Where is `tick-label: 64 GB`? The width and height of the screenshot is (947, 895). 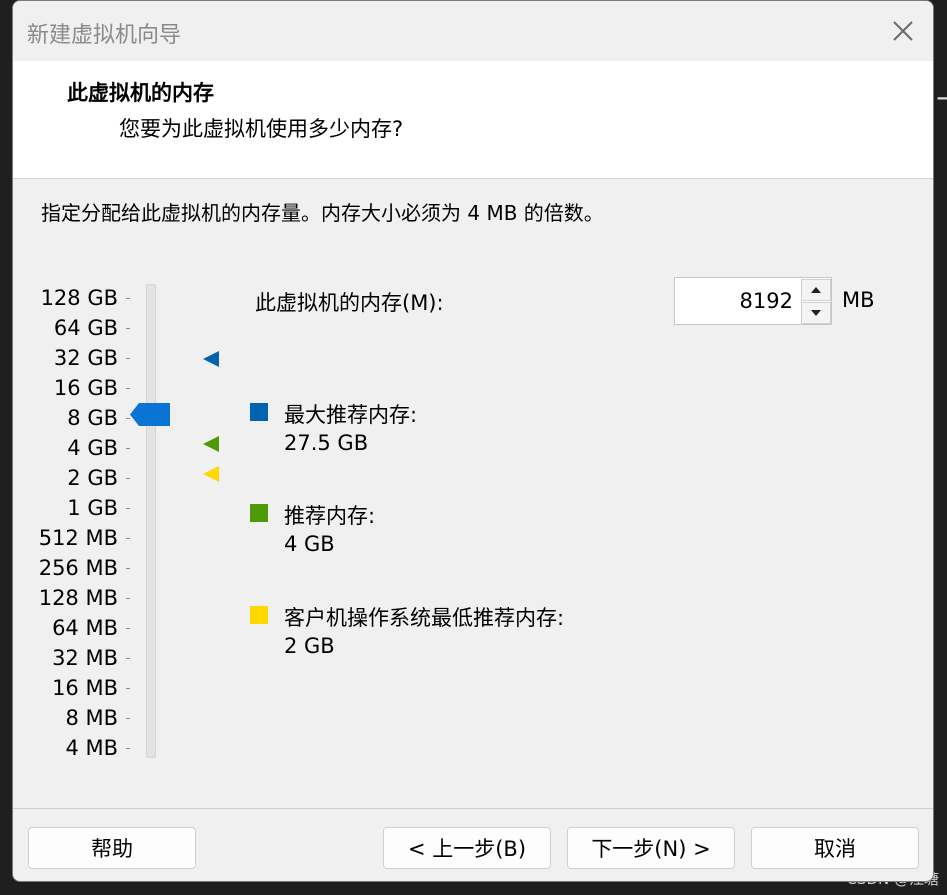
tick-label: 64 GB is located at coordinates (85, 328).